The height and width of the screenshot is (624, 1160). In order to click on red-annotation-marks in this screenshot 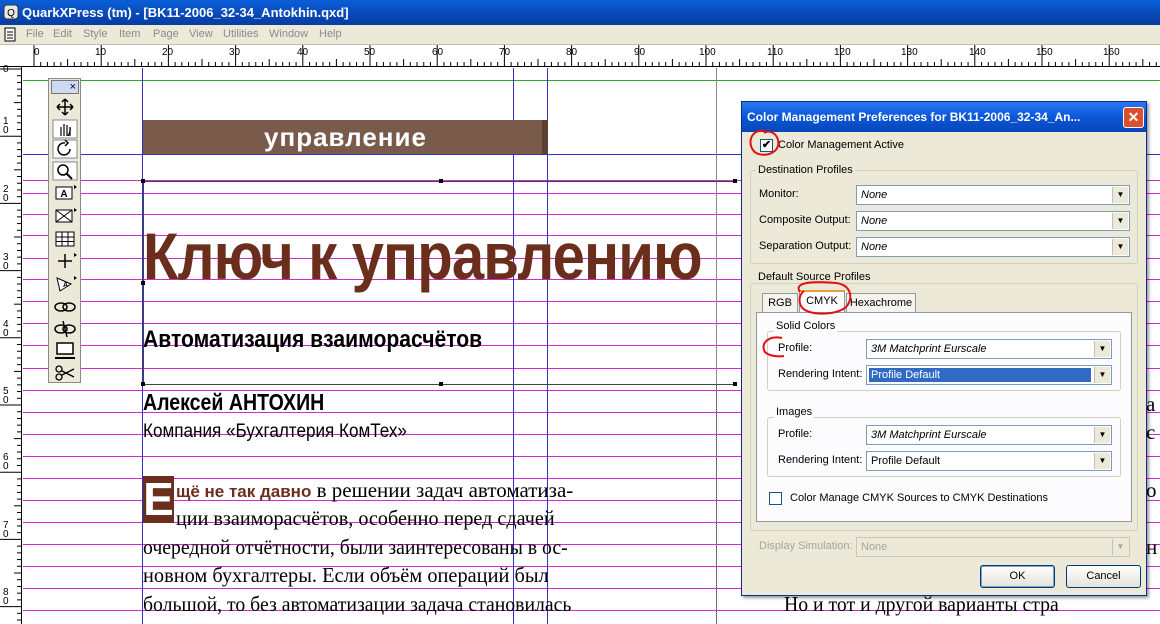, I will do `click(800, 243)`.